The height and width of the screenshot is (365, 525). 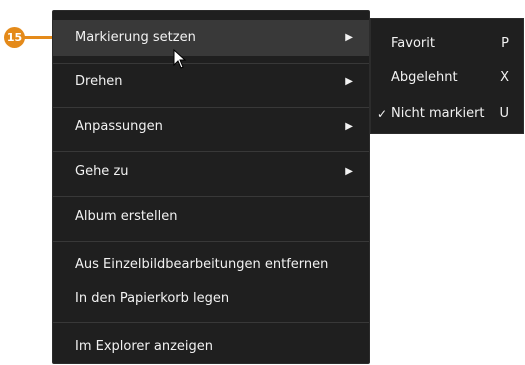 What do you see at coordinates (126, 216) in the screenshot?
I see `menu-item-label: Album erstellen` at bounding box center [126, 216].